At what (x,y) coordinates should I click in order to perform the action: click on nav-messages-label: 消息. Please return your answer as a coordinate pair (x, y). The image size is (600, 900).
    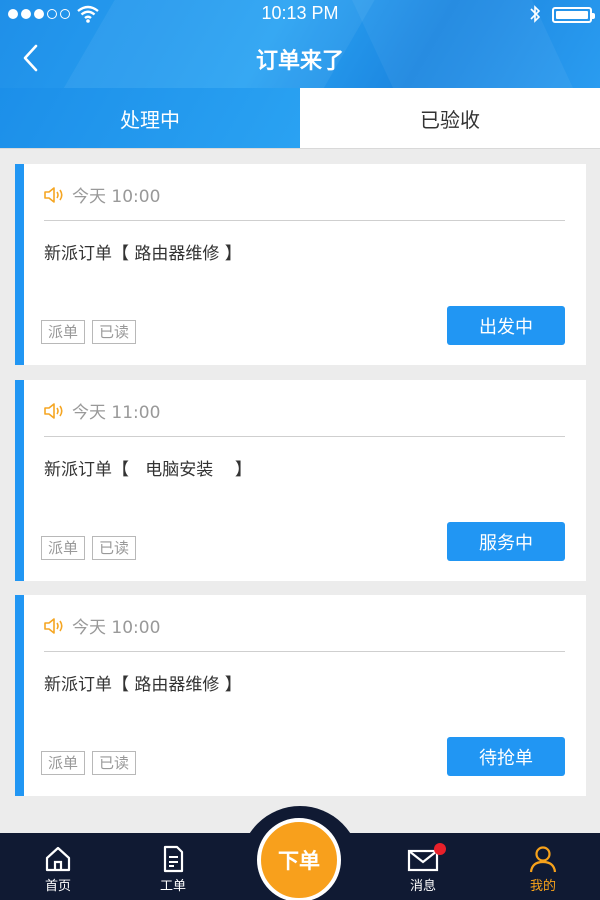
    Looking at the image, I should click on (422, 886).